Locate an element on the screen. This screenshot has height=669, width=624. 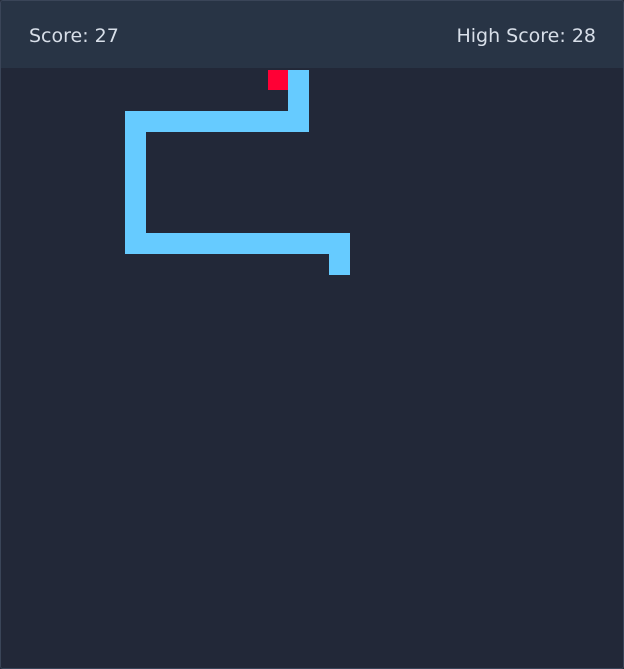
high-score: High Score: 28 is located at coordinates (526, 36).